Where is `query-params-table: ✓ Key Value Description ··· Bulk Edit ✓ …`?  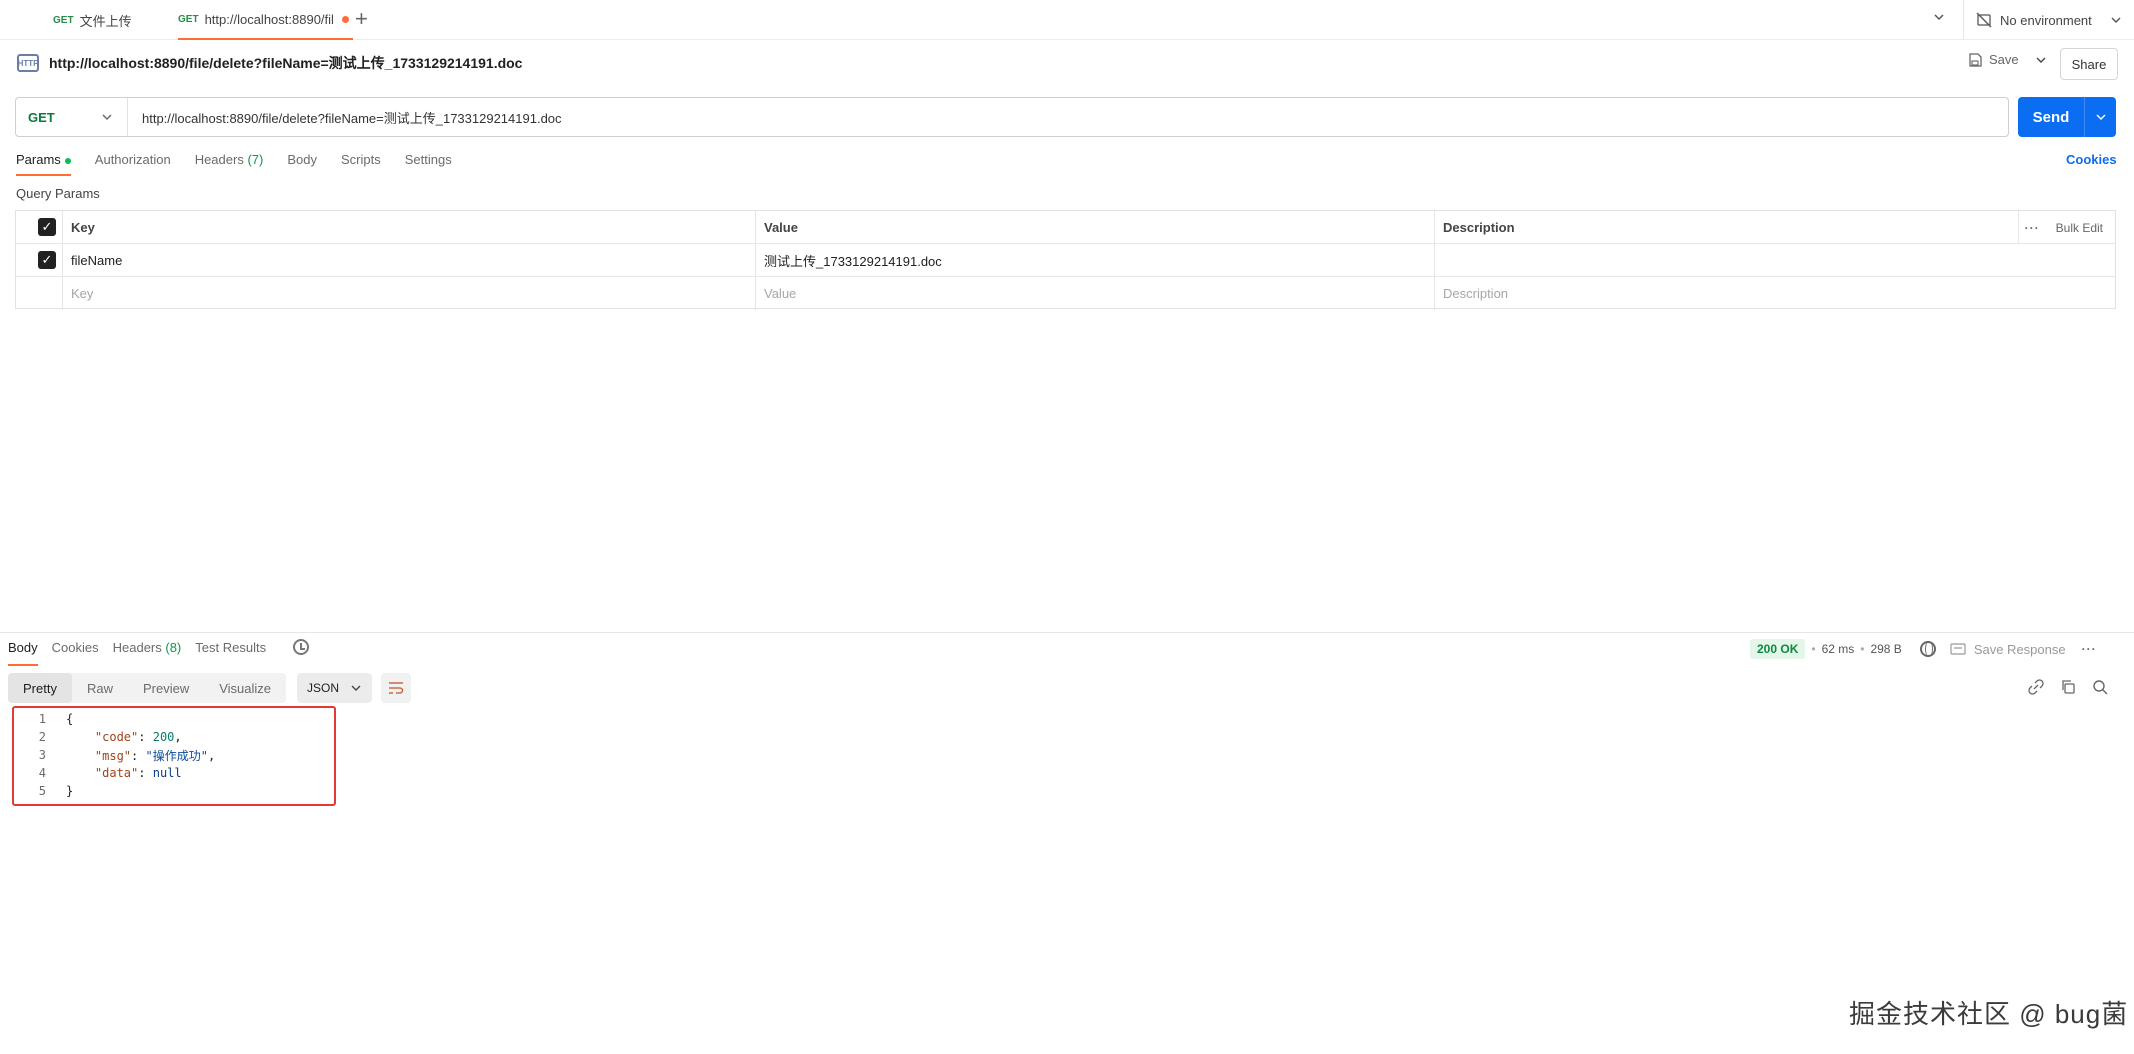 query-params-table: ✓ Key Value Description ··· Bulk Edit ✓ … is located at coordinates (1065, 260).